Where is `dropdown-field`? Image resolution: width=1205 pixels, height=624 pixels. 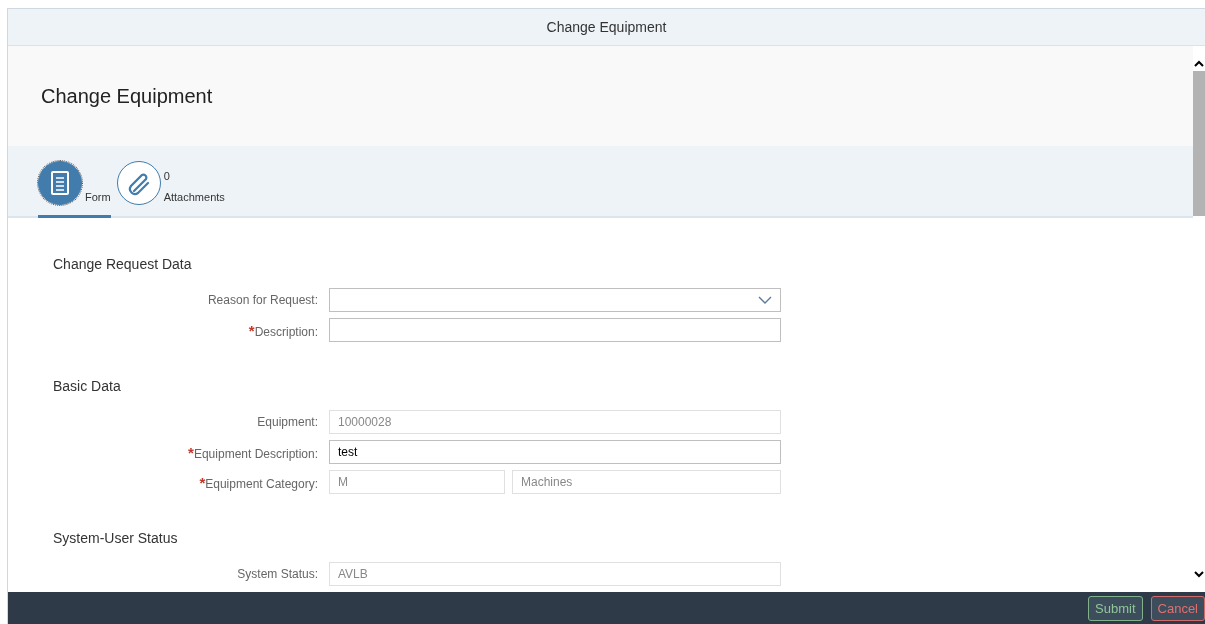 dropdown-field is located at coordinates (555, 300).